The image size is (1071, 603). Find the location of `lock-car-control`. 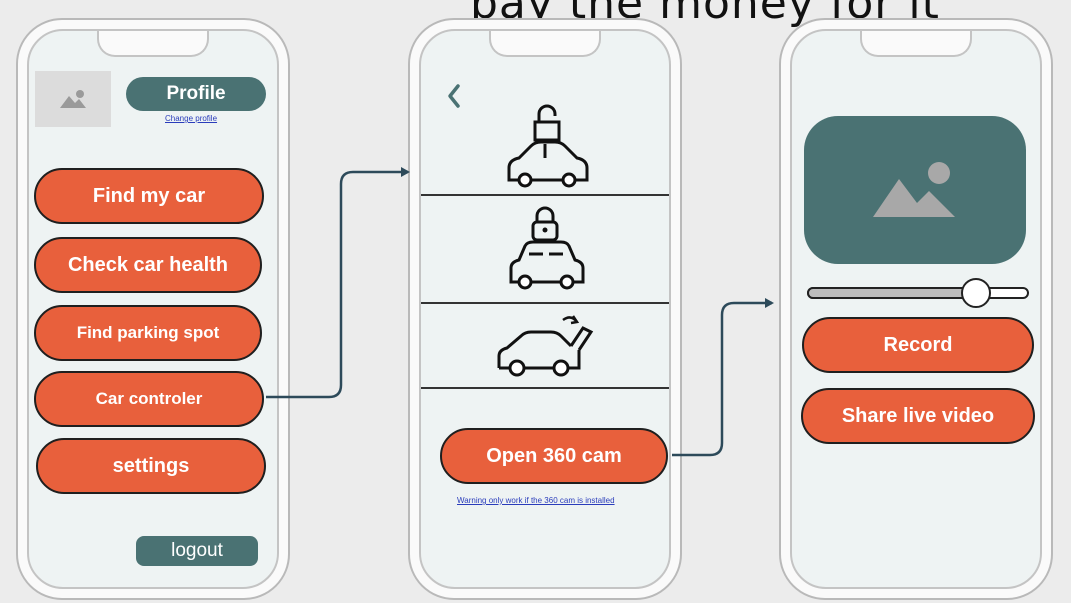

lock-car-control is located at coordinates (545, 249).